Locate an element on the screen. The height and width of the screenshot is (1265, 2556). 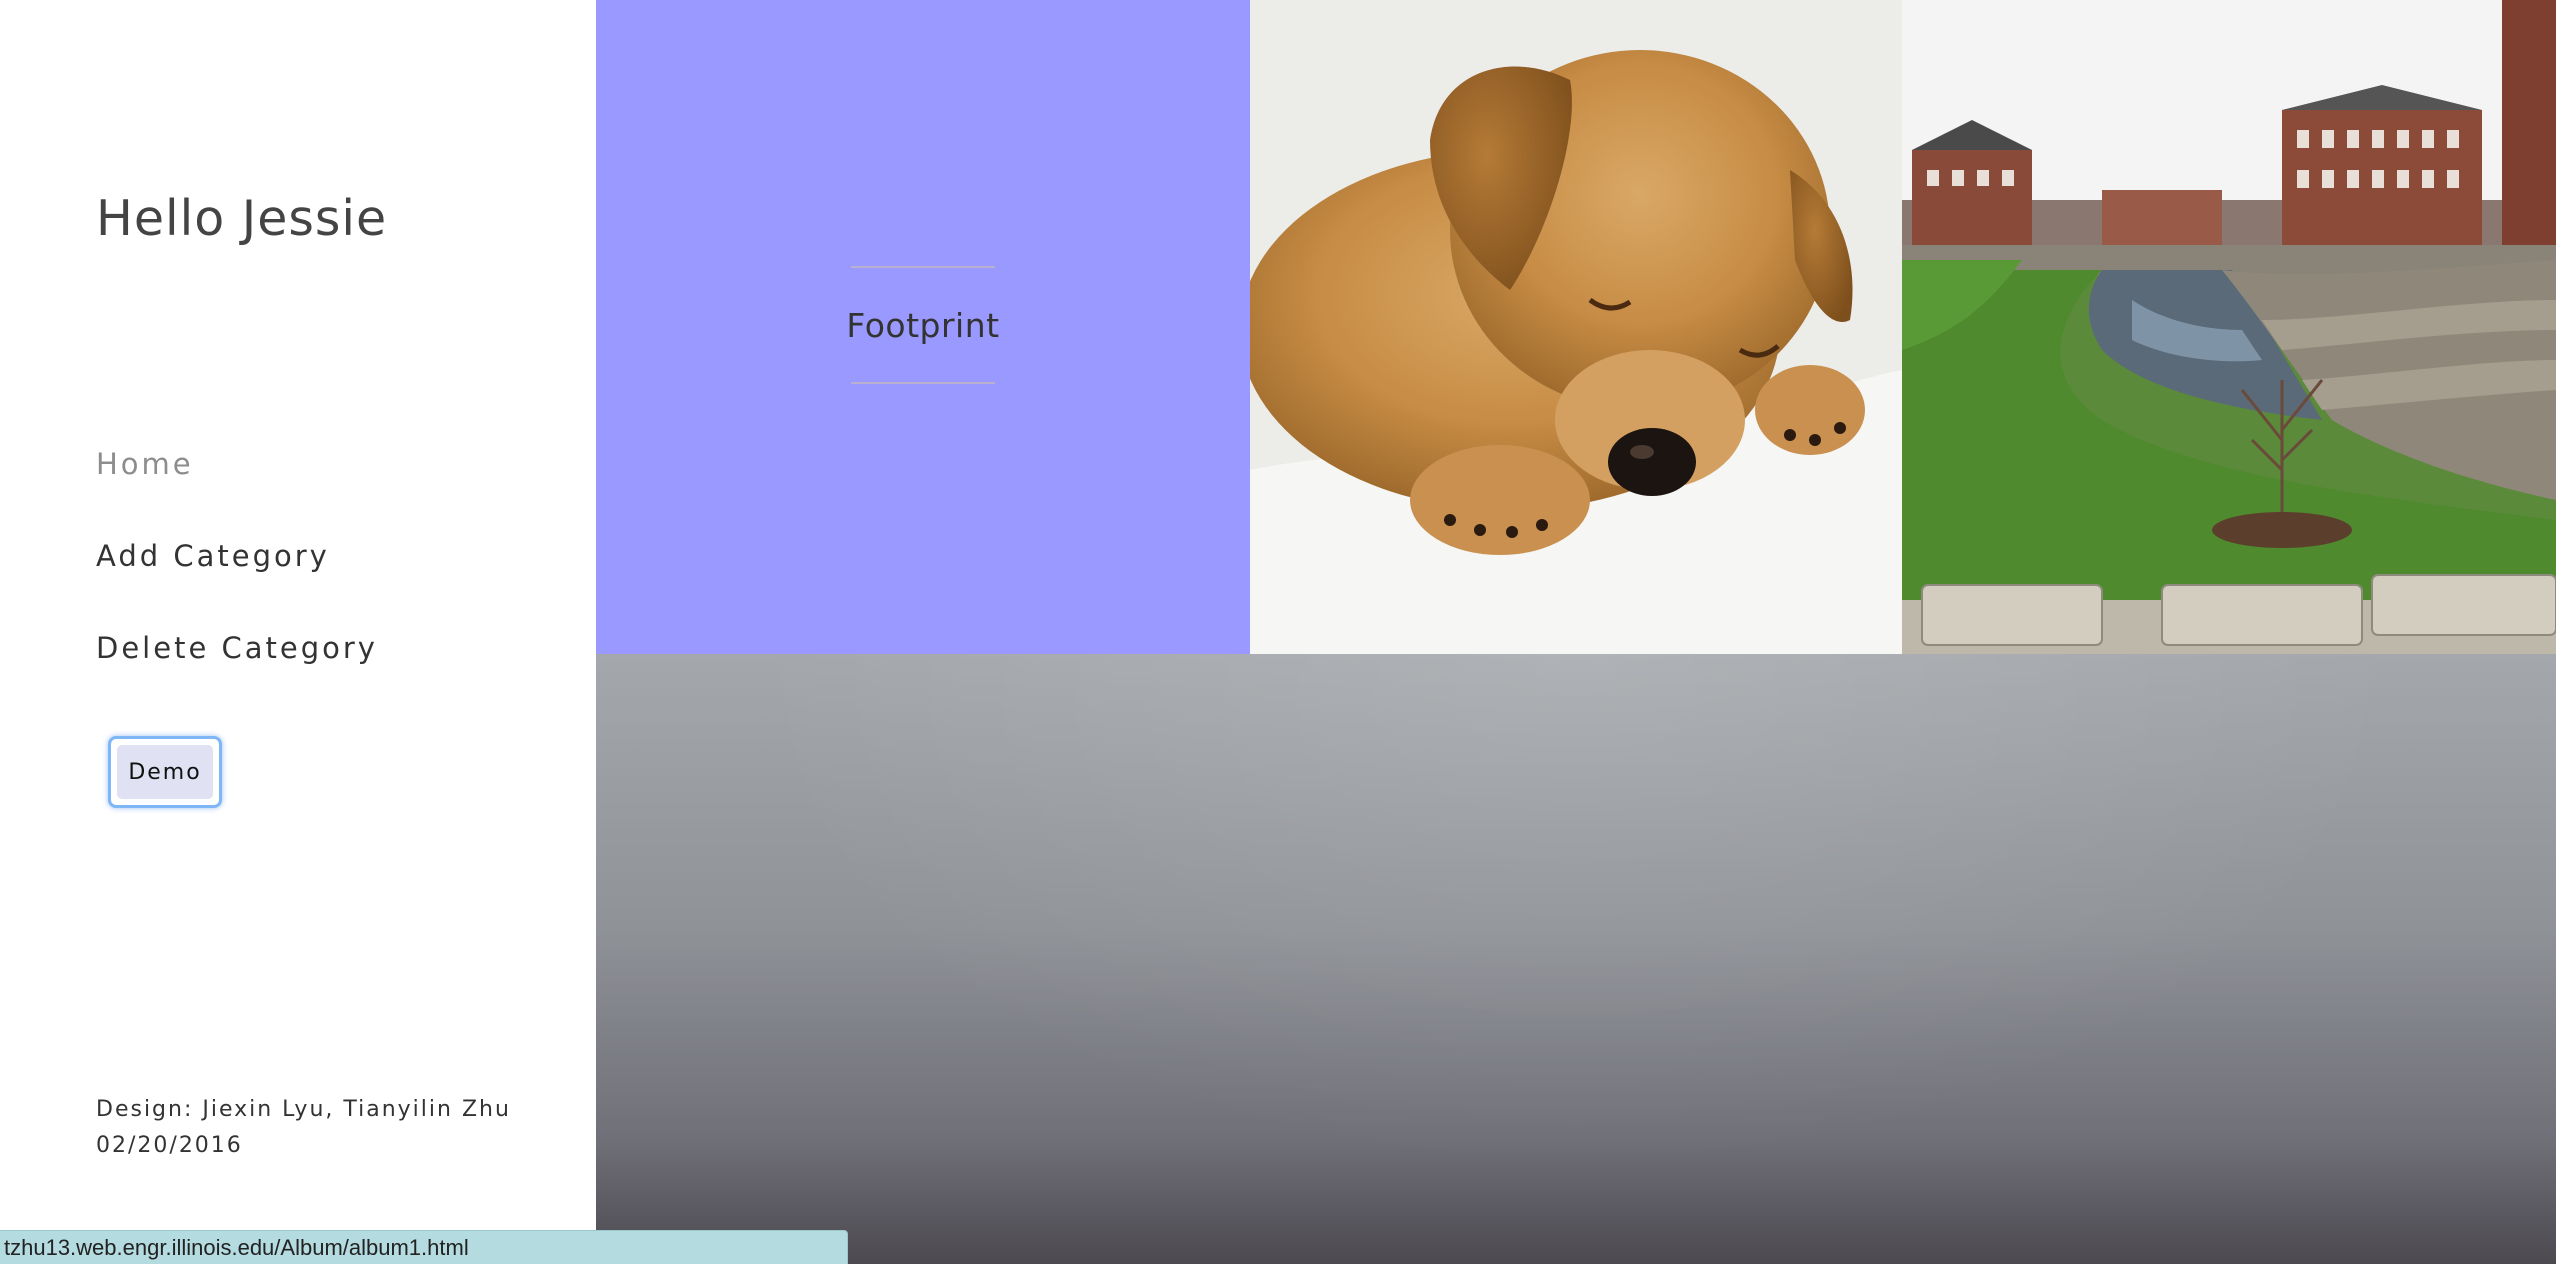
greeting-heading: Hello Jessie is located at coordinates (242, 218).